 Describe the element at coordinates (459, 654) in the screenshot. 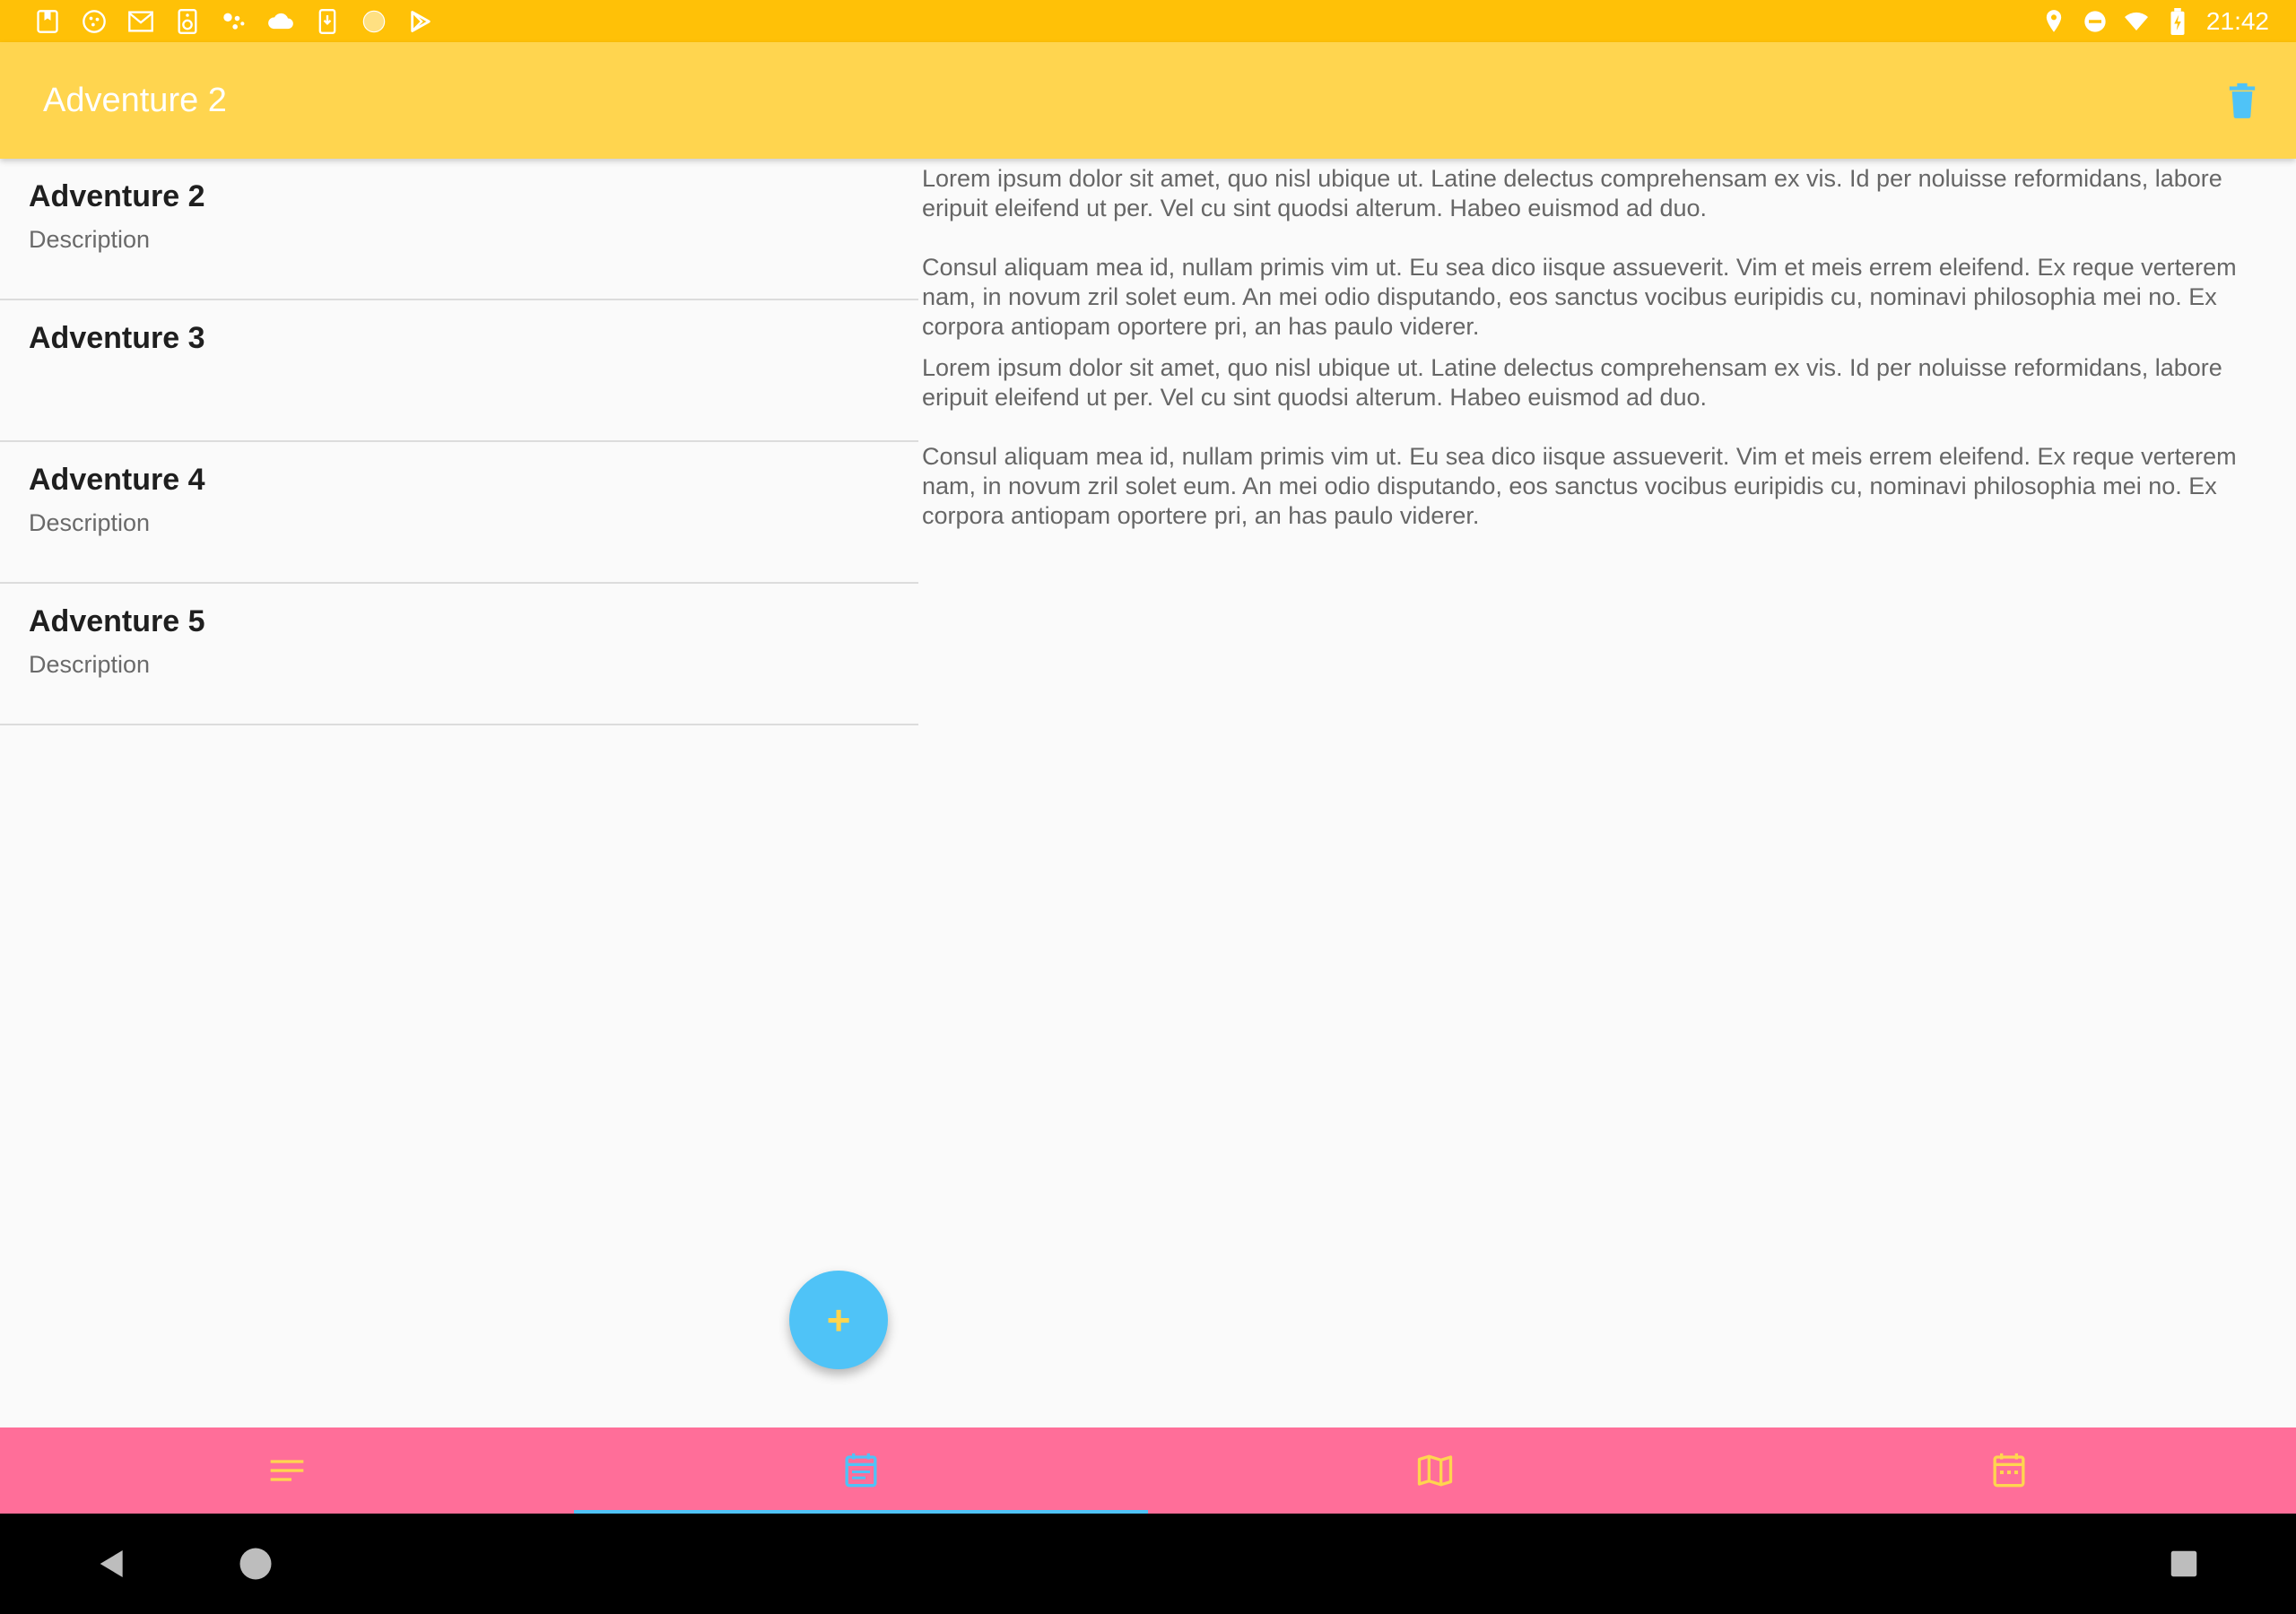

I see `list-item: Adventure 5 Description` at that location.